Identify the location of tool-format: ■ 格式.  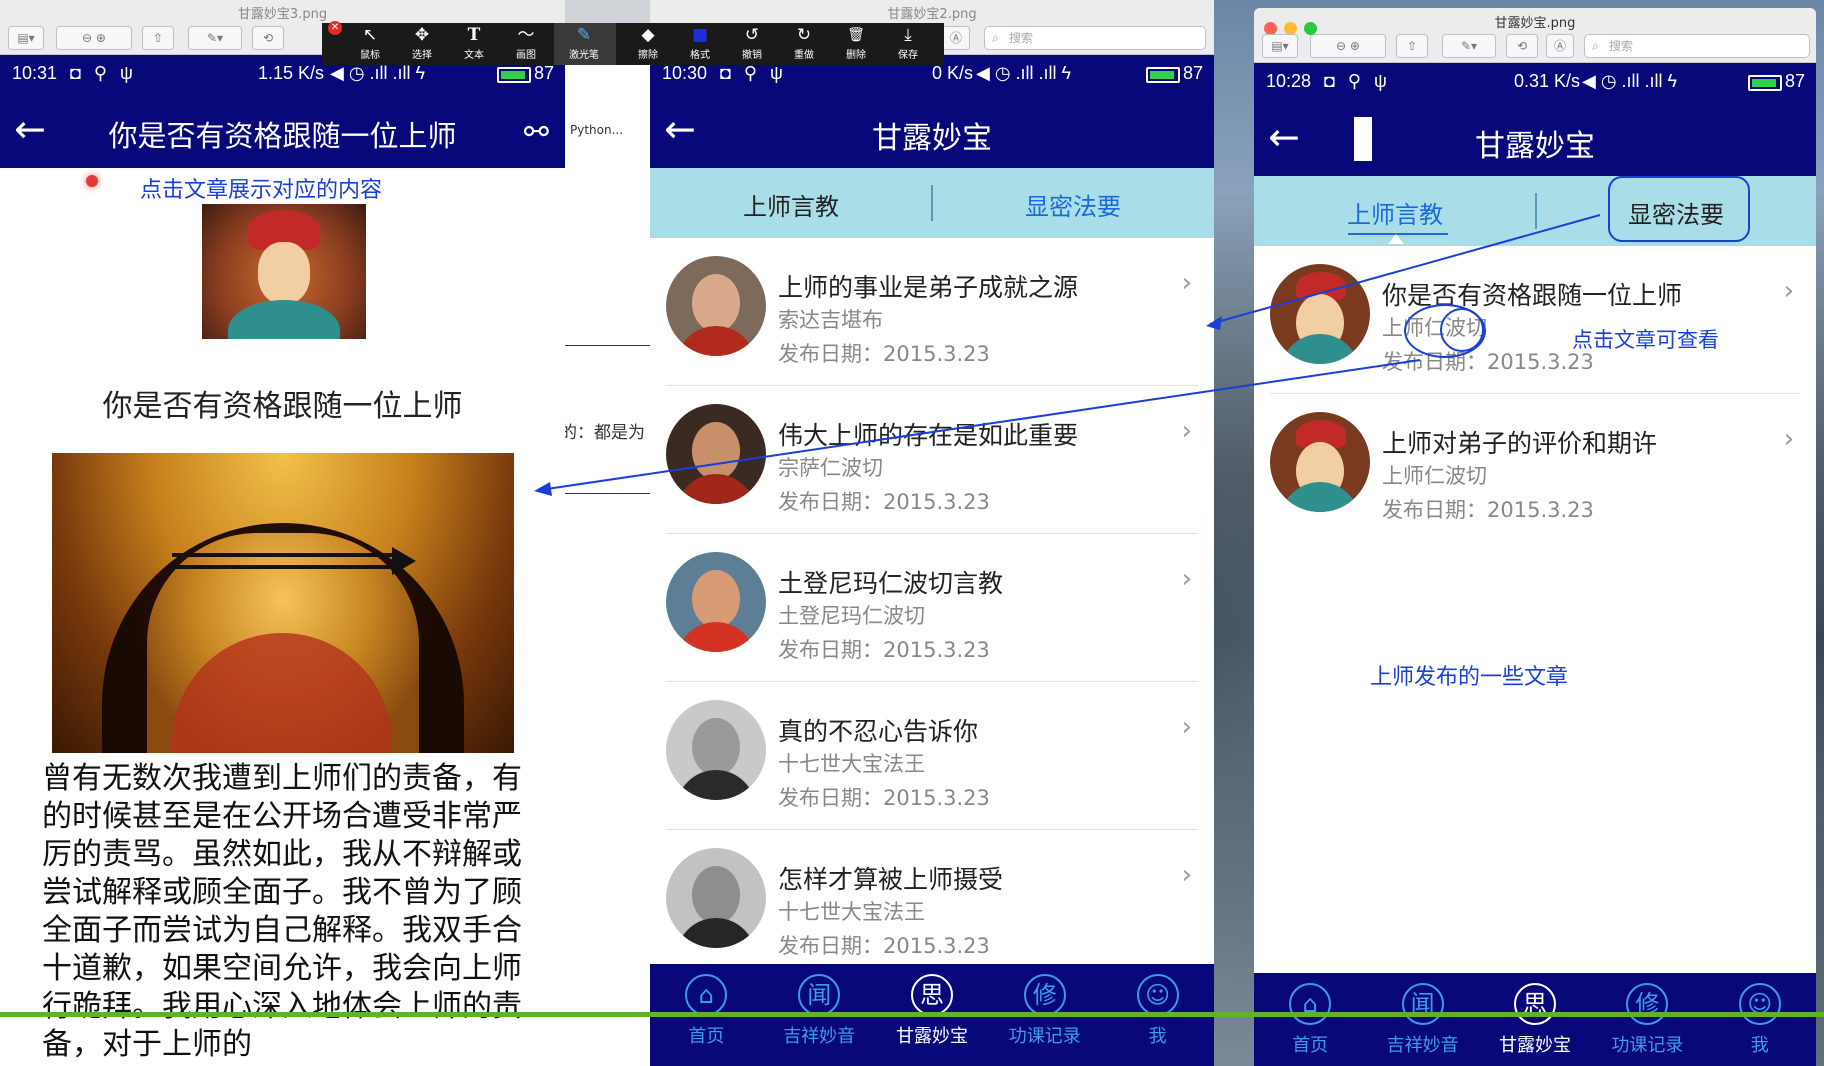
(700, 43).